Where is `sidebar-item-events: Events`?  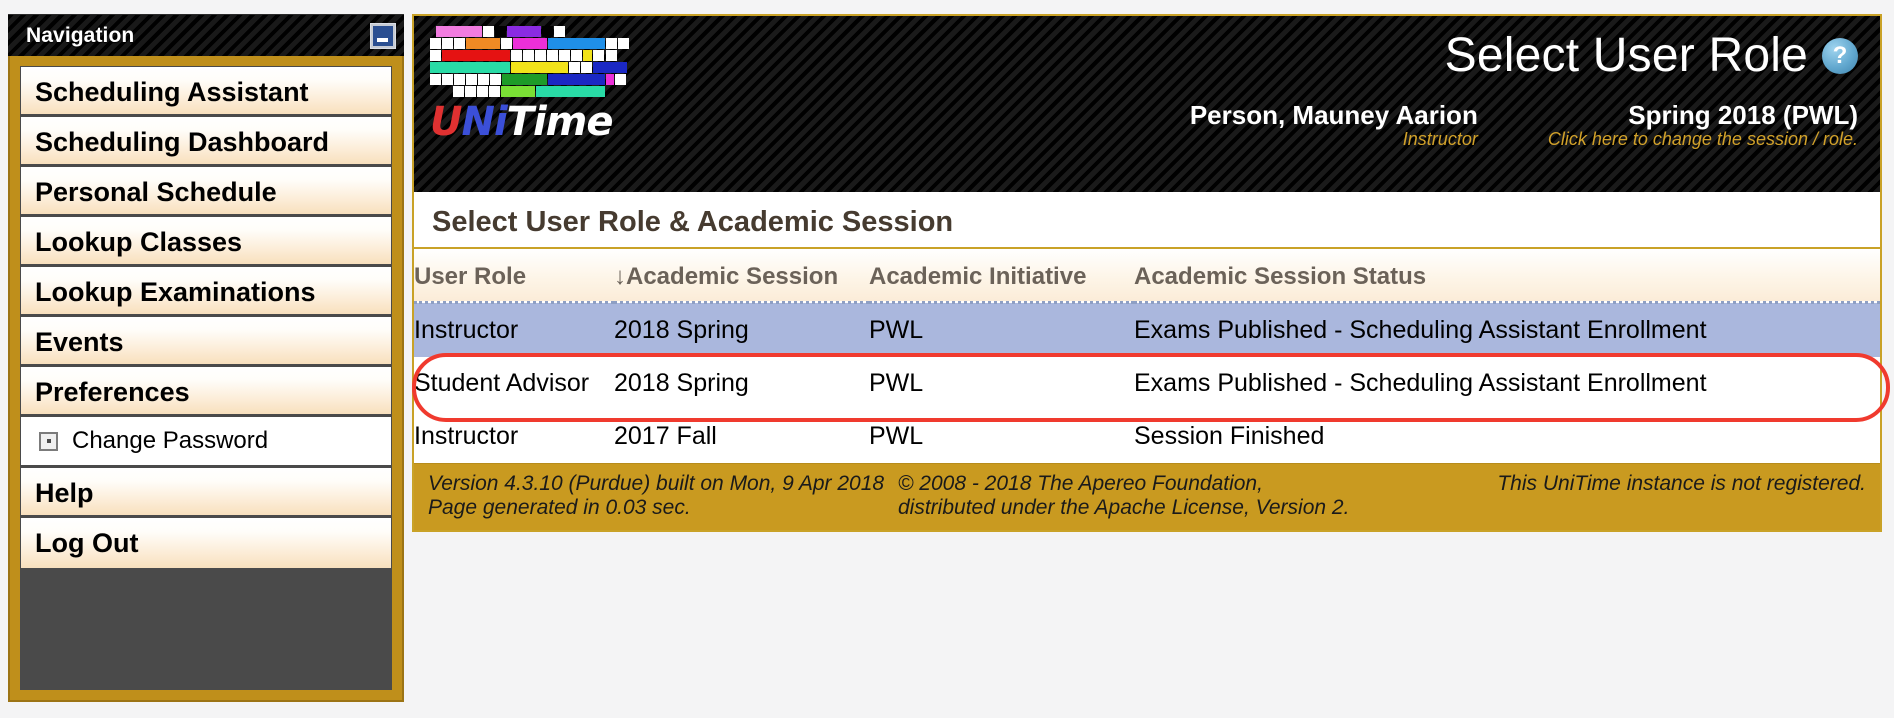
sidebar-item-events: Events is located at coordinates (206, 342).